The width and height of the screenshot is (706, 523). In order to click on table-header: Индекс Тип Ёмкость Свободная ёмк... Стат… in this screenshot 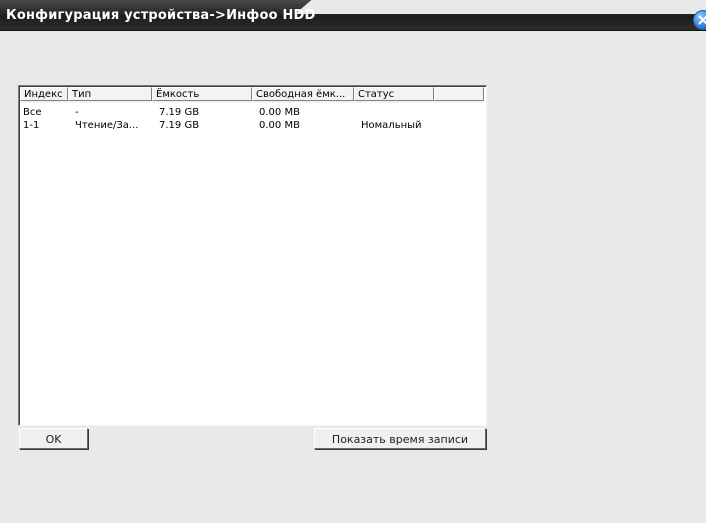, I will do `click(252, 95)`.